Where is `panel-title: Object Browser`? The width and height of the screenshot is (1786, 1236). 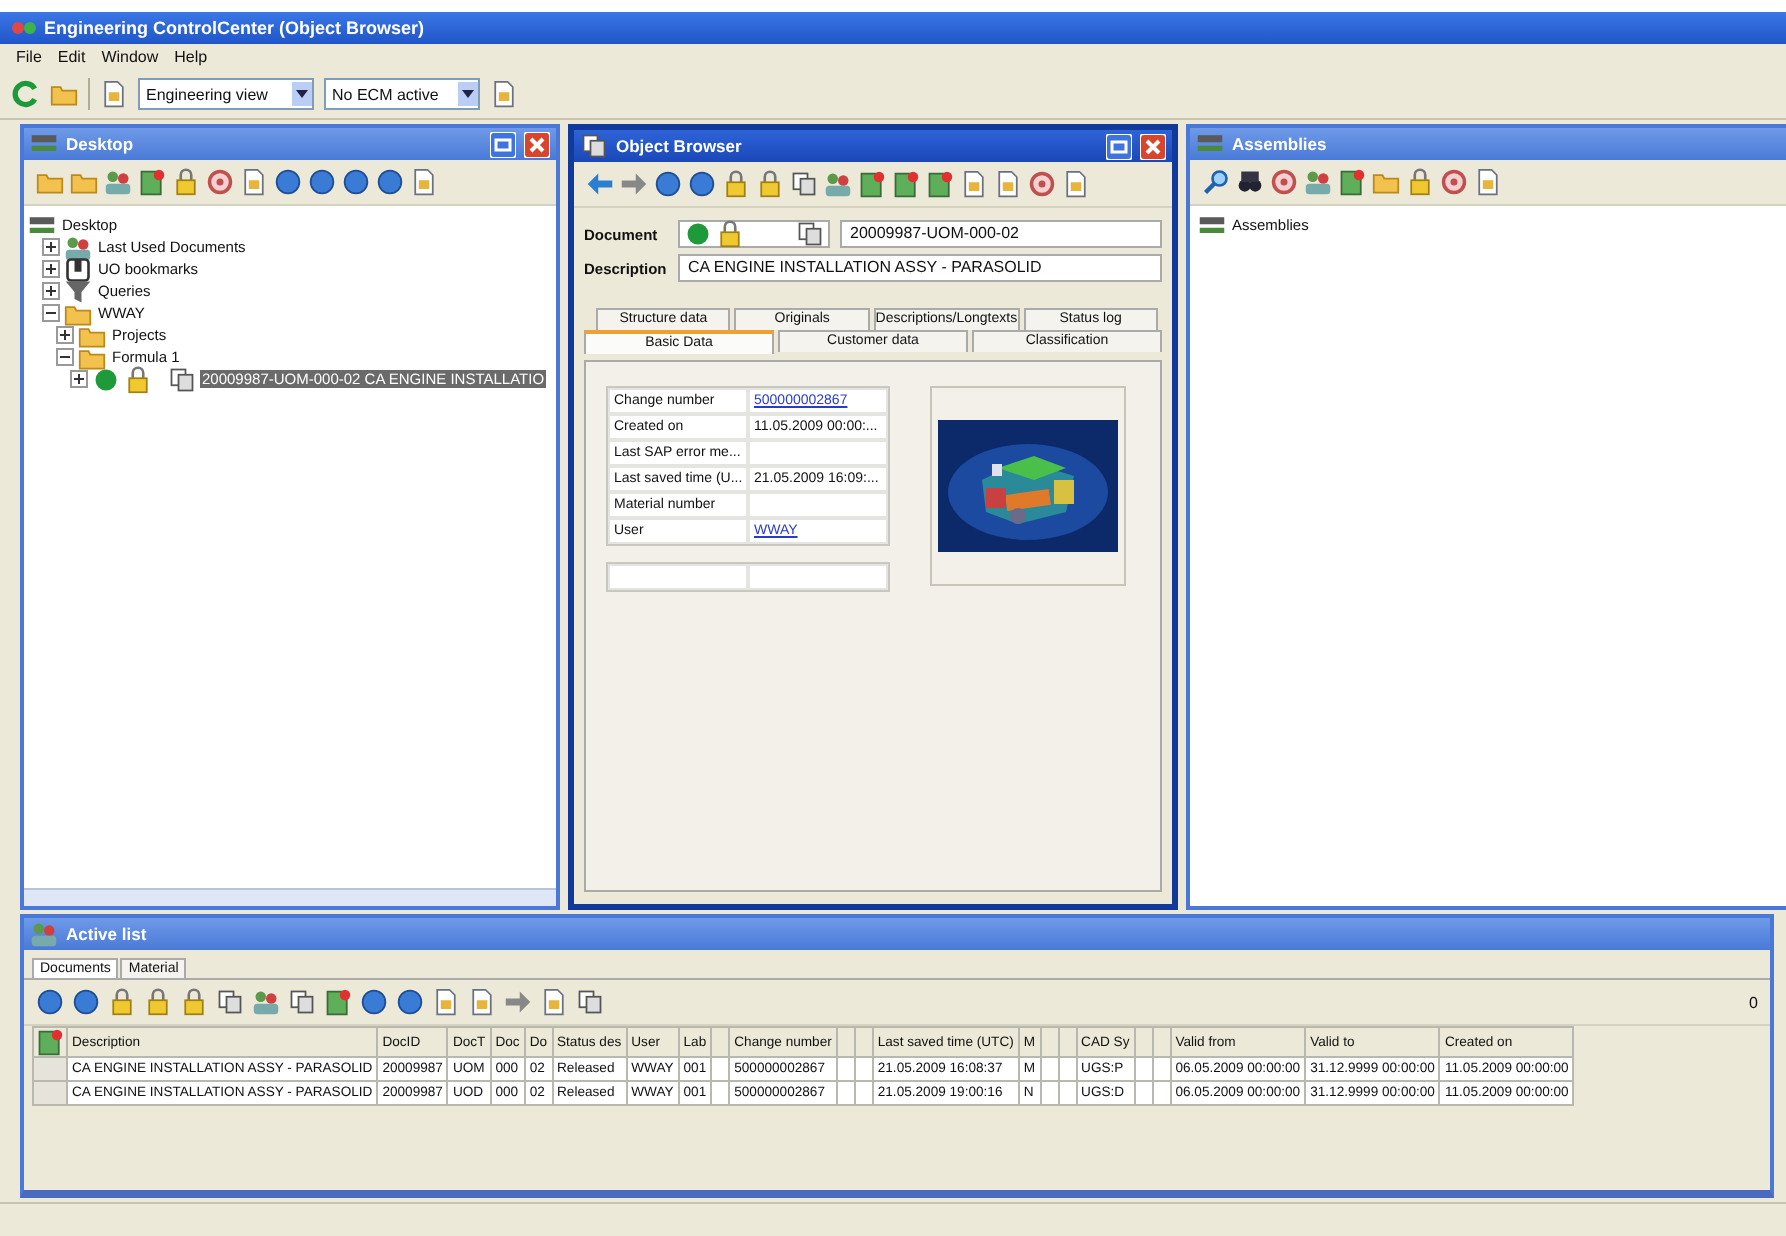 panel-title: Object Browser is located at coordinates (679, 146).